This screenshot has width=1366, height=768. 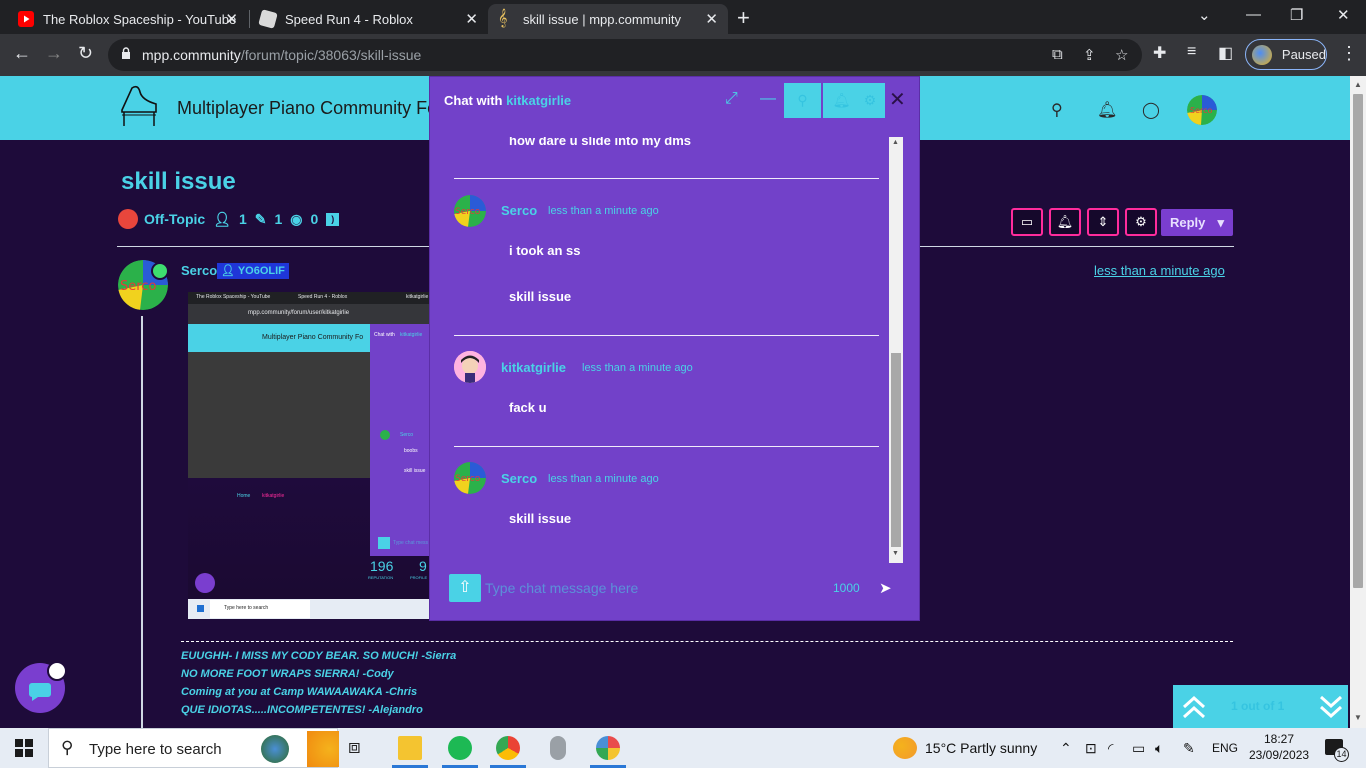 I want to click on chat-message-text: how dare u slide into my dms, so click(x=600, y=142).